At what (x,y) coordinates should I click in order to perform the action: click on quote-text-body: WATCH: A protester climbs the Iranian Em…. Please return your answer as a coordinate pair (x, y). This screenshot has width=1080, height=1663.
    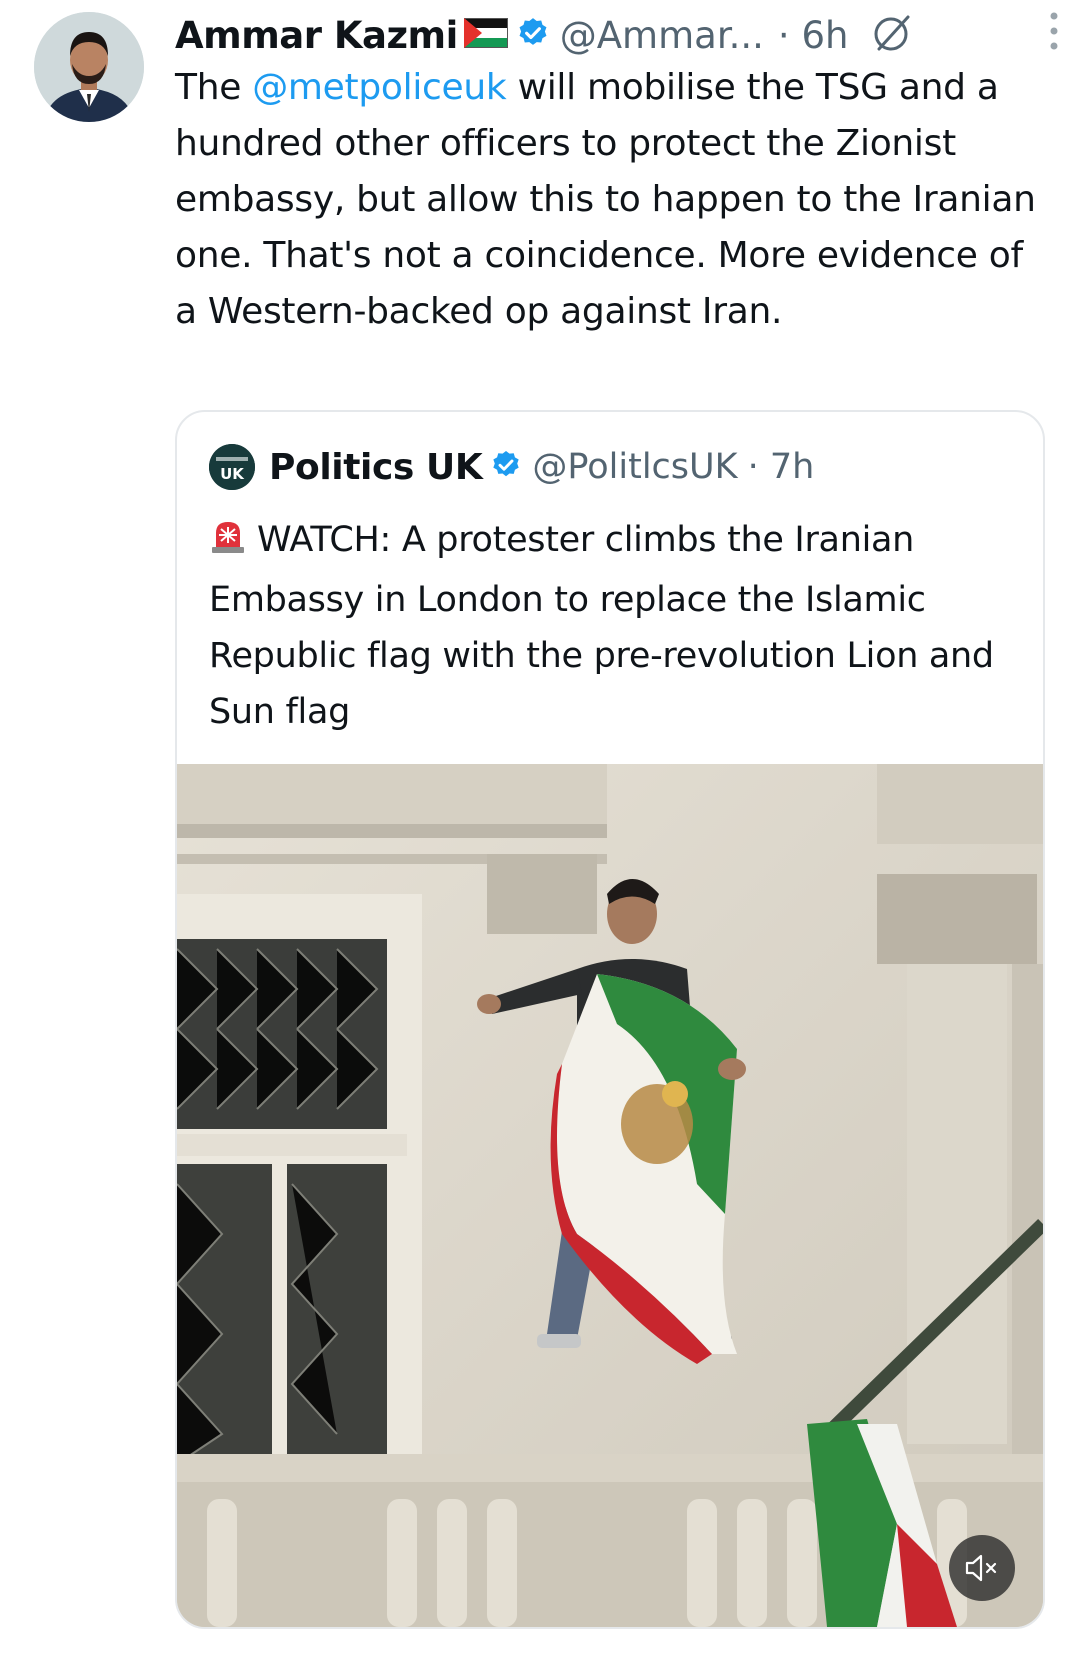
    Looking at the image, I should click on (601, 626).